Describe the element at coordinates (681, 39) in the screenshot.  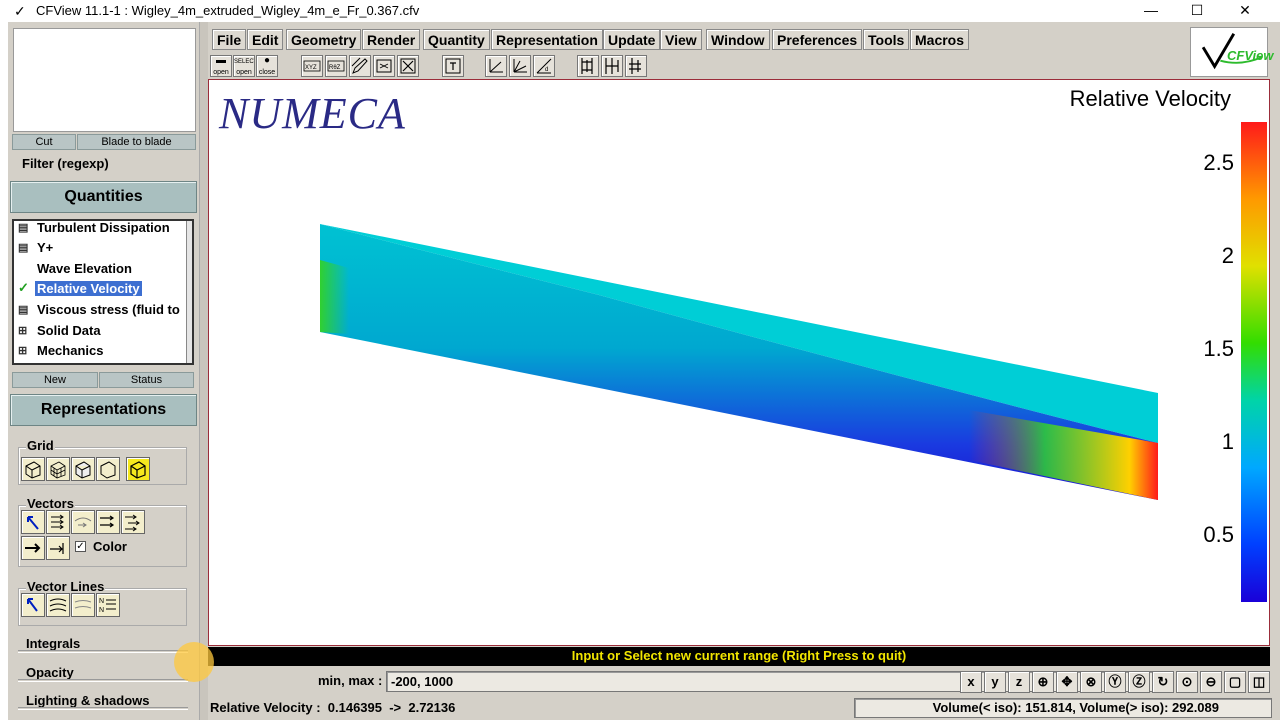
I see `menu-view: View` at that location.